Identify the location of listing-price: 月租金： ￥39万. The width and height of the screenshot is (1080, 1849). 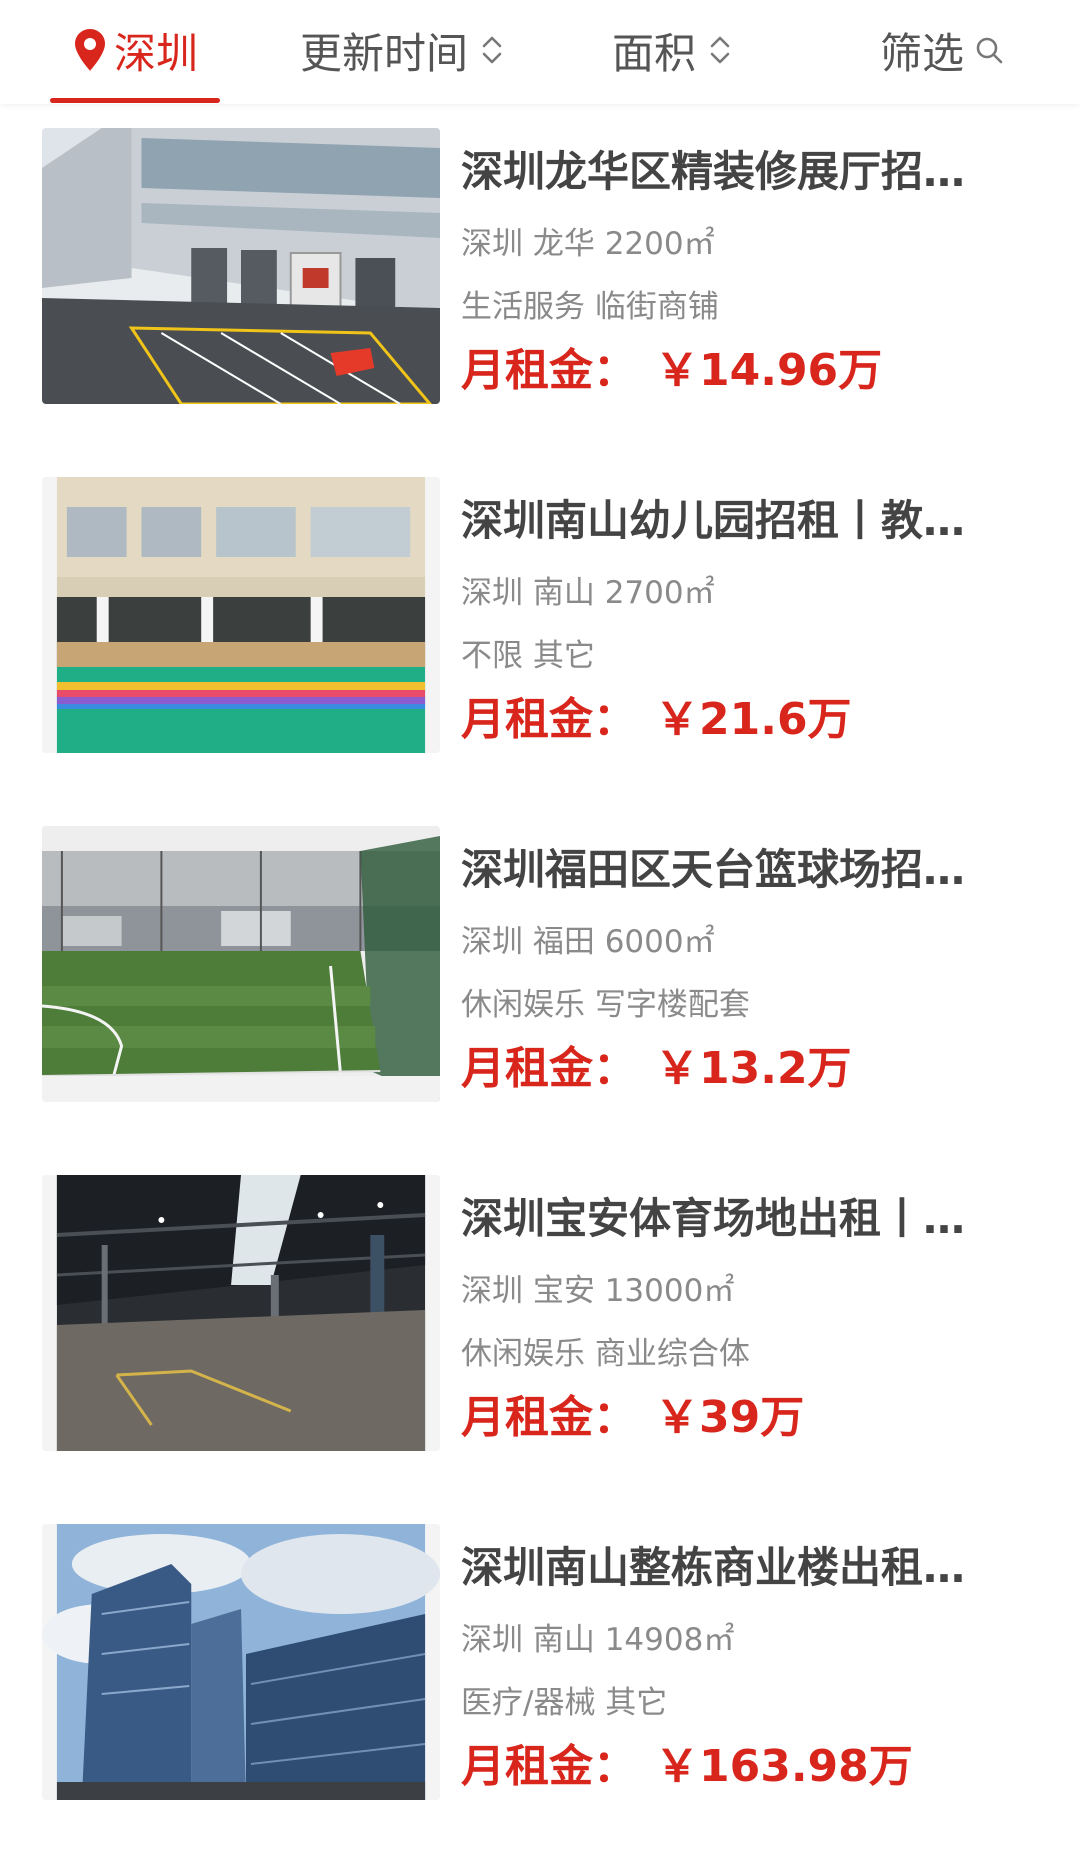
(632, 1418).